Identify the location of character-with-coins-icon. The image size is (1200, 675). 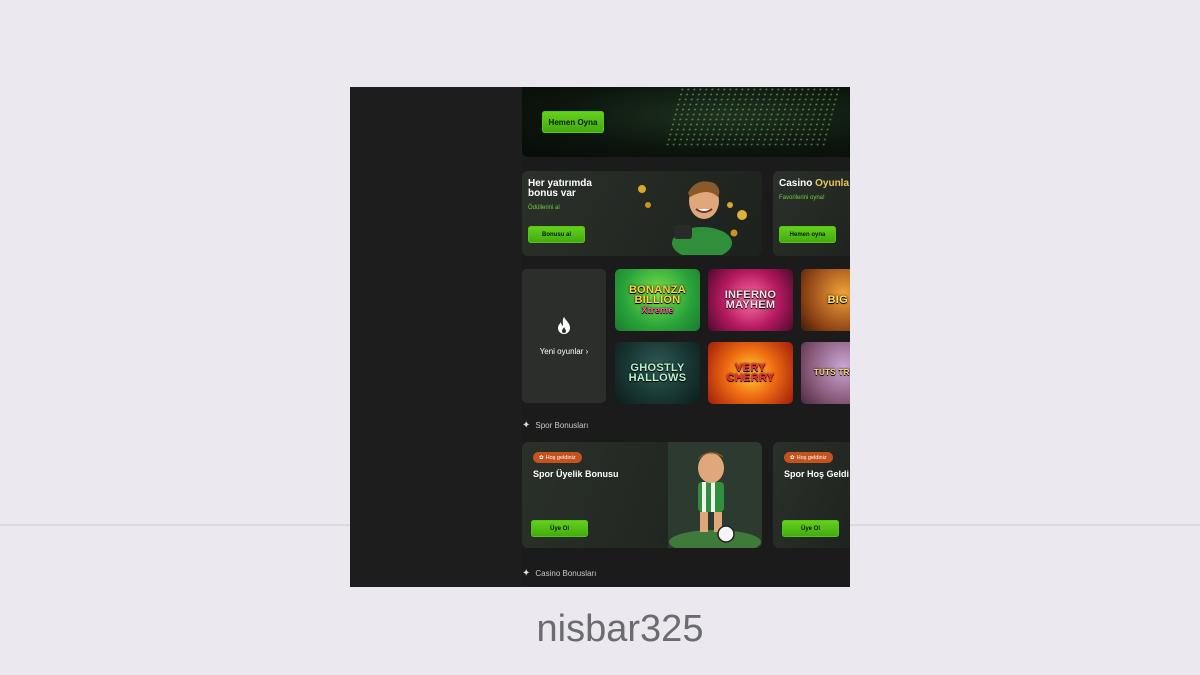
(692, 218).